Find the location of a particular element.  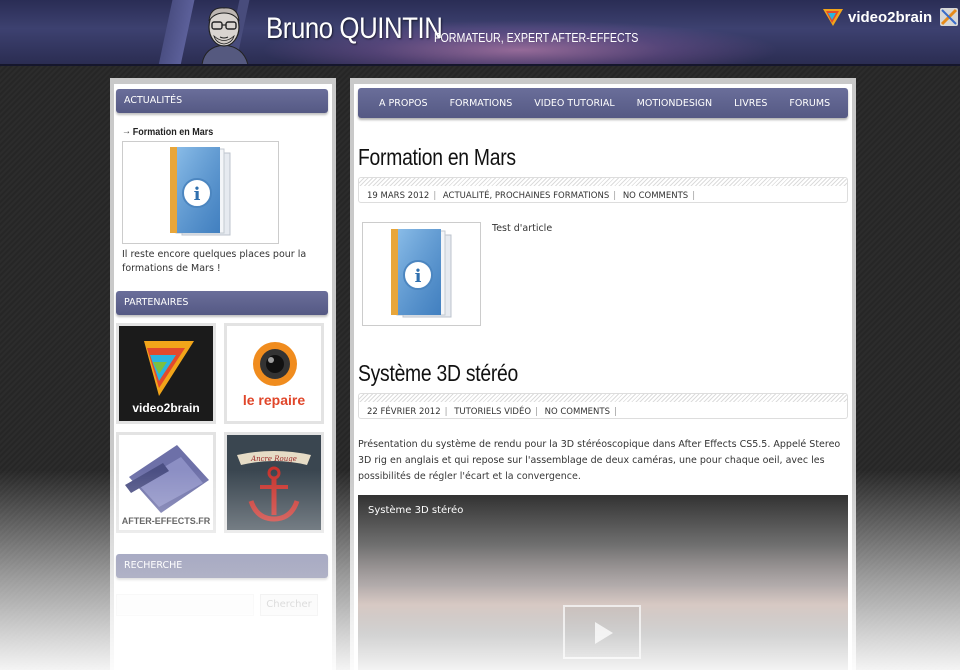

post-date: 22 FÉVRIER 2012 is located at coordinates (404, 412).